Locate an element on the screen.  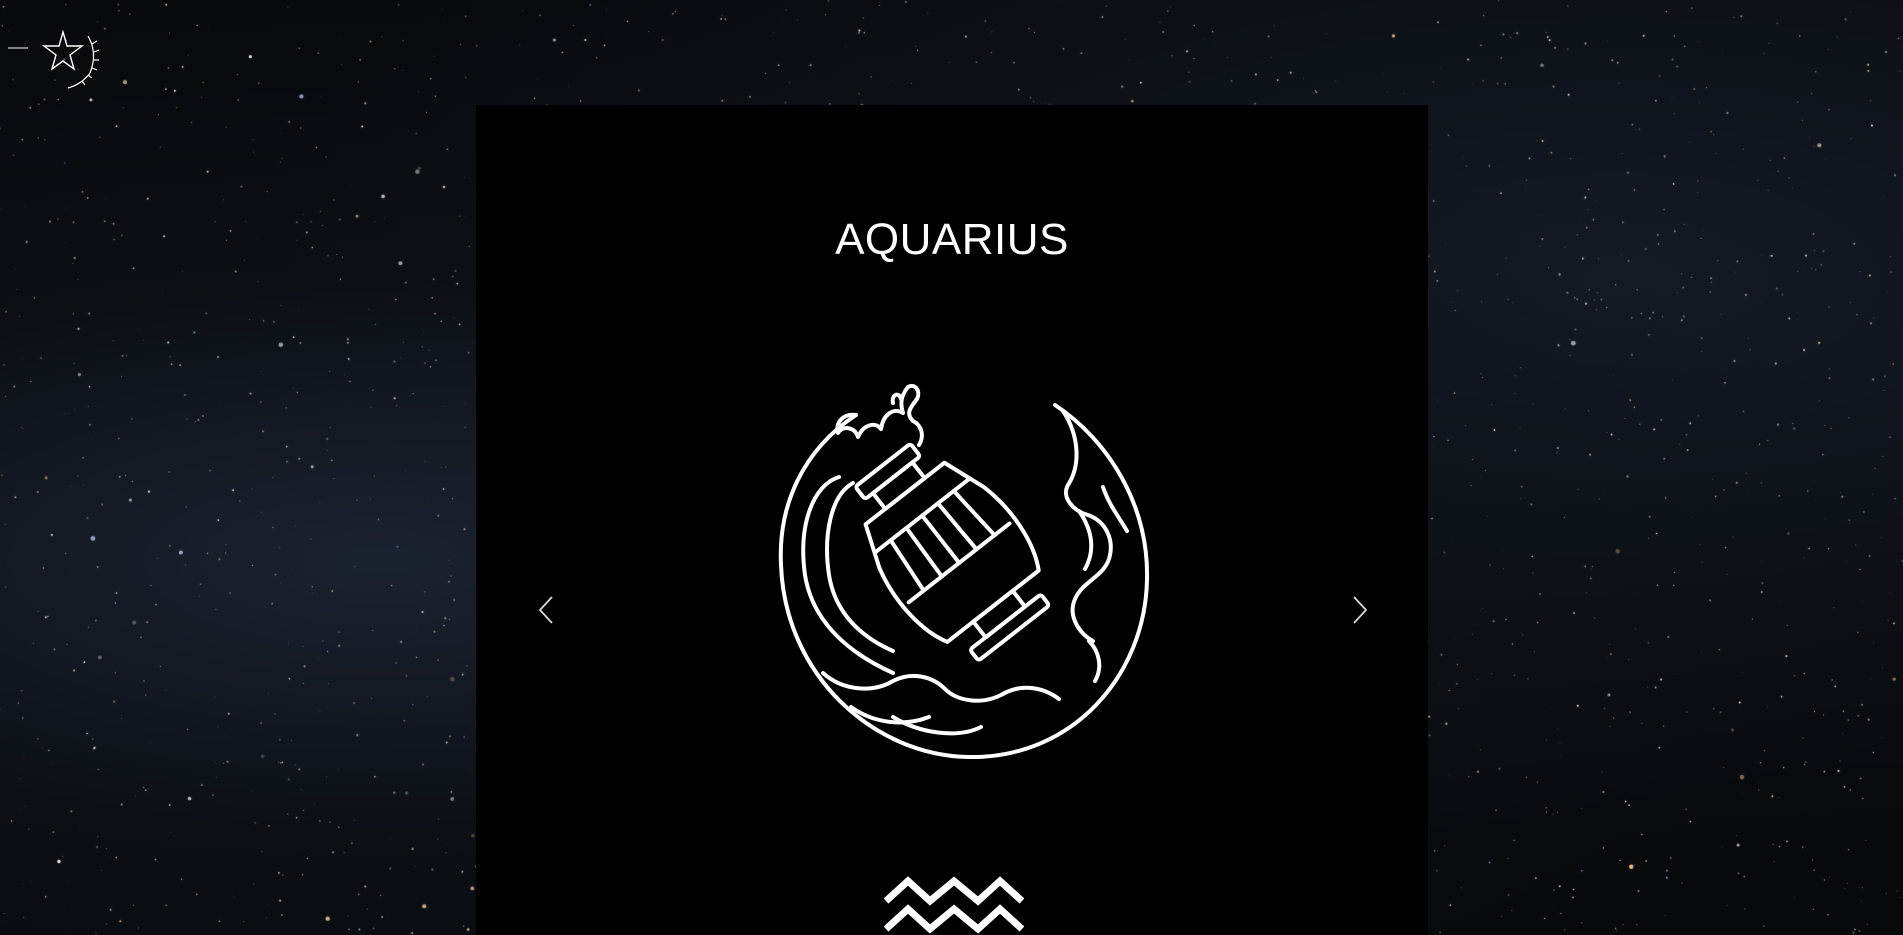
chevron-left-icon is located at coordinates (545, 610).